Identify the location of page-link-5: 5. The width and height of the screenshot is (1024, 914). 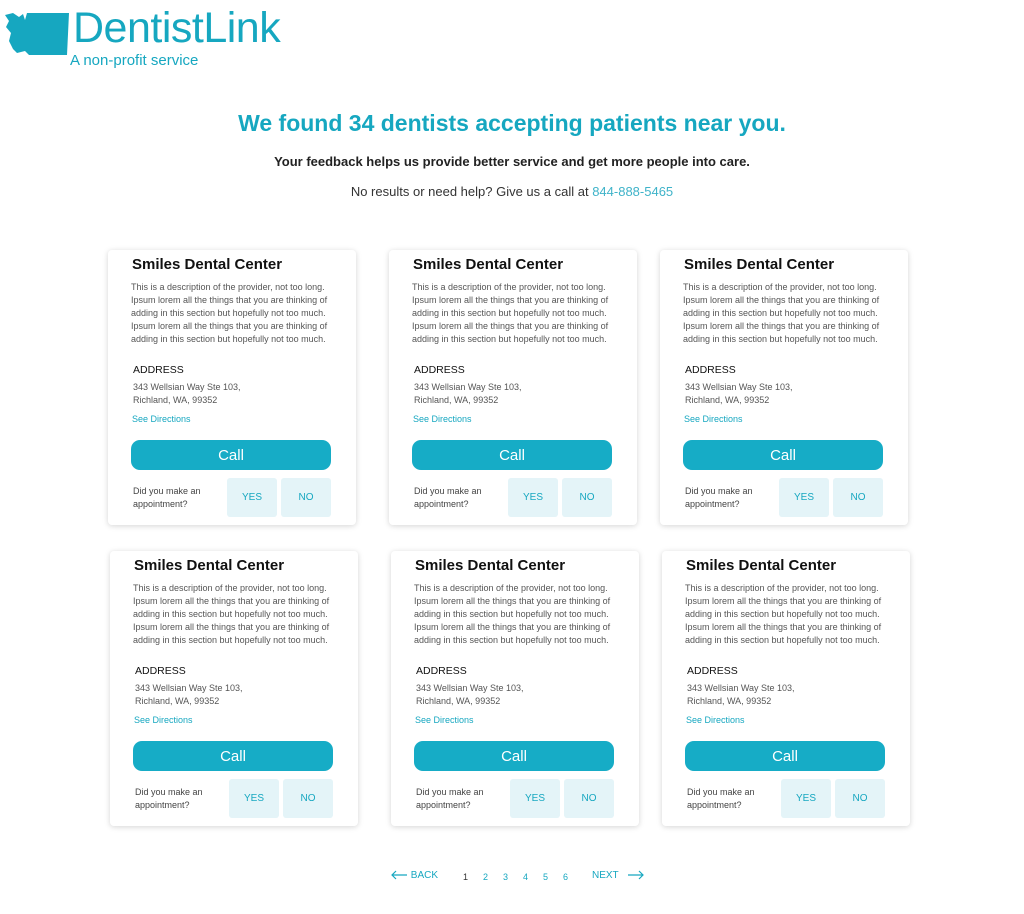
(545, 877).